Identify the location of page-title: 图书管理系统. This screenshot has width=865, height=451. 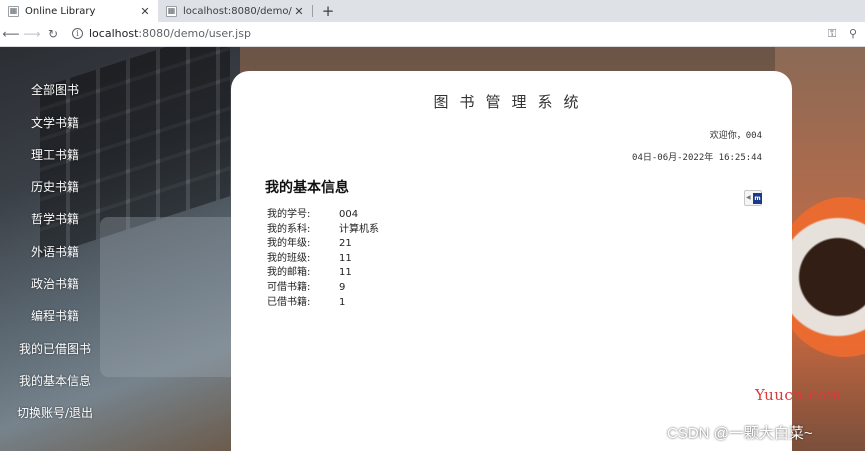
(511, 102).